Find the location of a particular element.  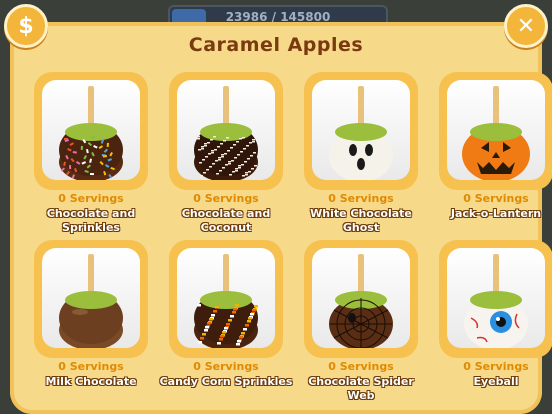

apple-card: 0 Servings Chocolate and Coconut is located at coordinates (226, 153).